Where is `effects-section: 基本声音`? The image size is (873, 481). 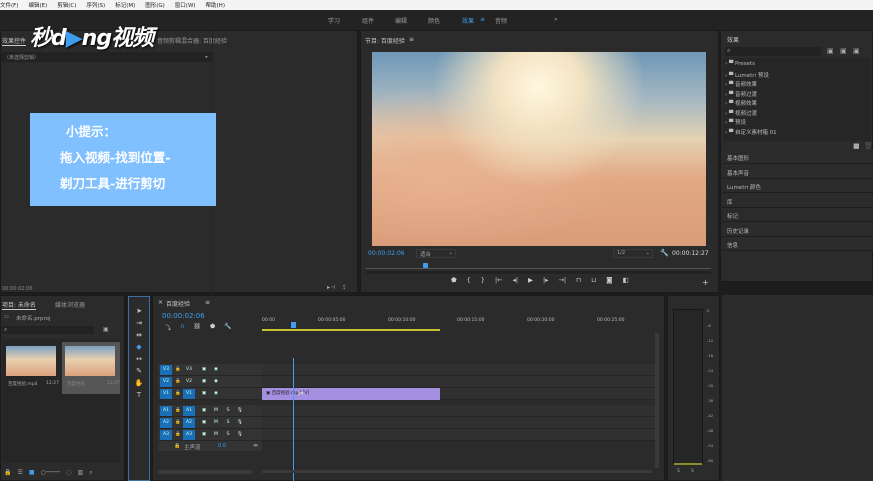
effects-section: 基本声音 is located at coordinates (797, 171).